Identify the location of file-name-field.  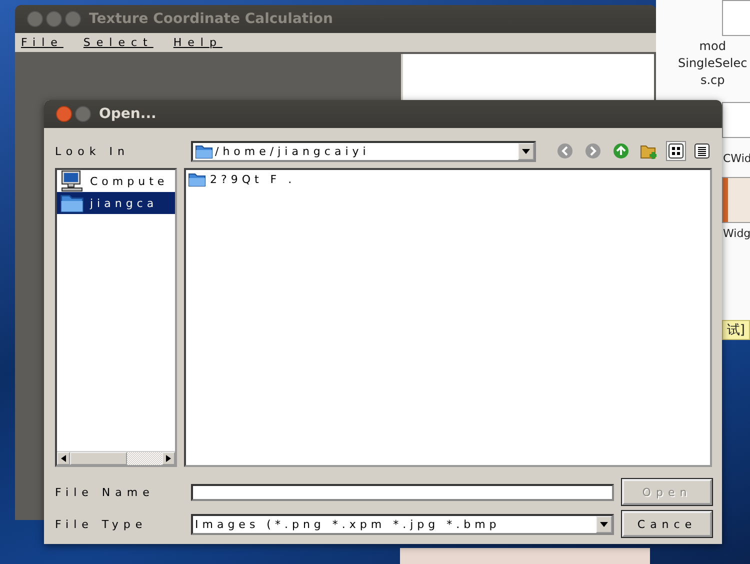
(402, 492).